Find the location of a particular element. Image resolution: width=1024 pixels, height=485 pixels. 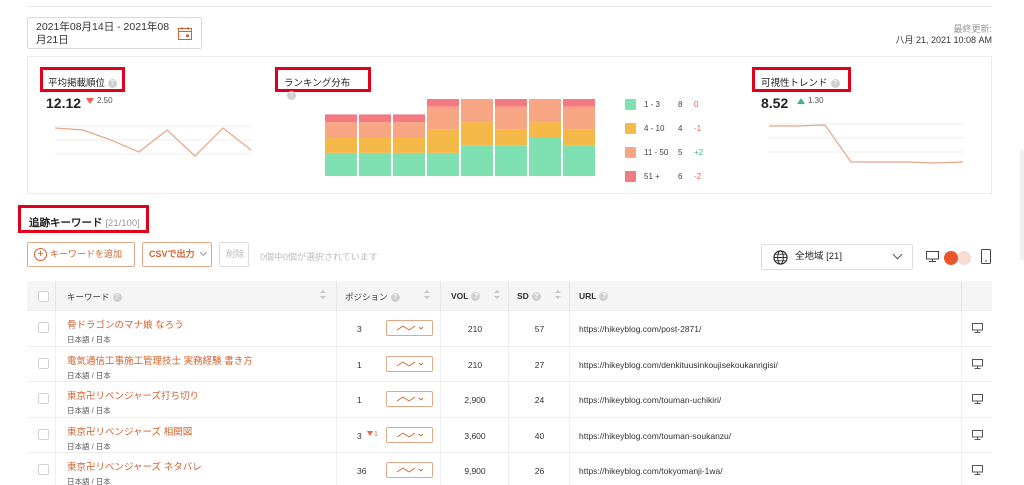

ranking-url: https://hikeyblog.com/post-2871/ is located at coordinates (640, 329).